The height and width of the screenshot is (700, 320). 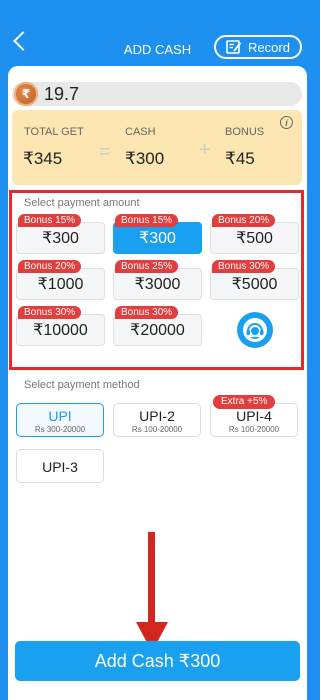 I want to click on method-name: UPI-3, so click(x=60, y=467).